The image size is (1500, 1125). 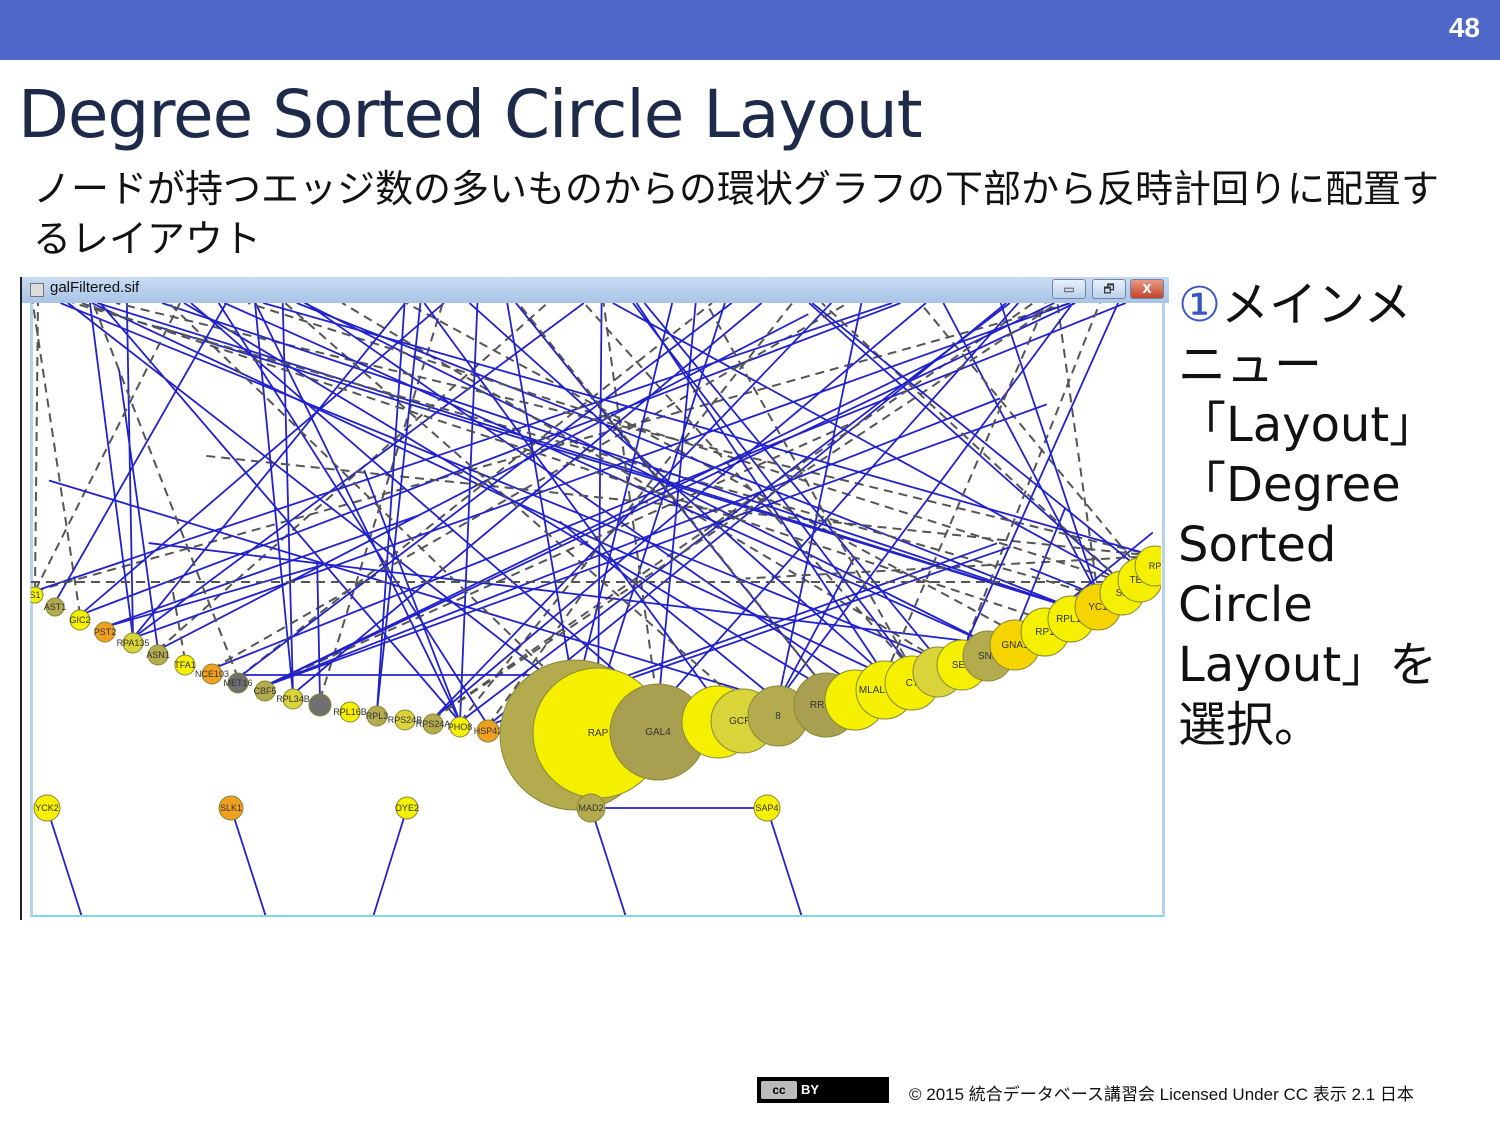 What do you see at coordinates (133, 643) in the screenshot?
I see `node-label: RPA135` at bounding box center [133, 643].